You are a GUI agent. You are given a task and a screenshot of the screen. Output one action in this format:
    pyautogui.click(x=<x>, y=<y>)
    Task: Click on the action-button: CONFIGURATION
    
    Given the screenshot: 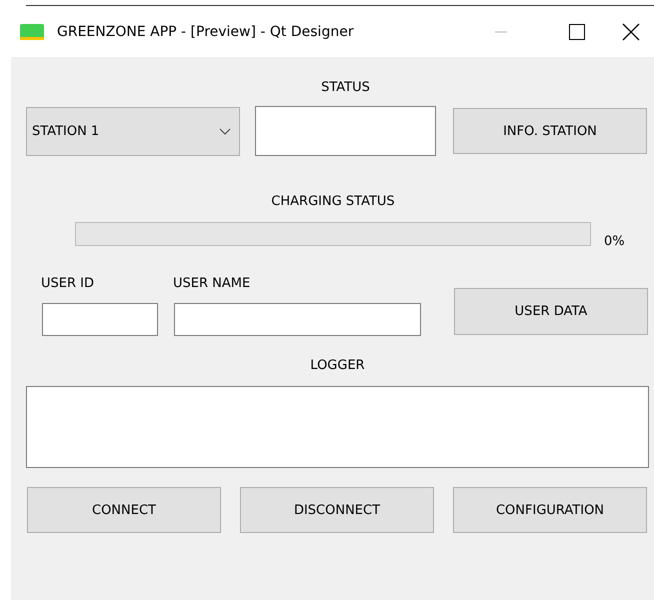 What is the action you would take?
    pyautogui.click(x=550, y=510)
    